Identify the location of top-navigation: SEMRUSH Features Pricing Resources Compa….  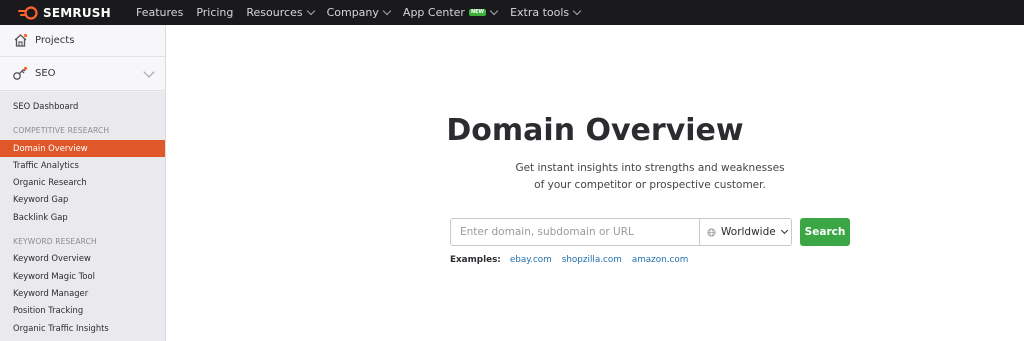
(512, 12).